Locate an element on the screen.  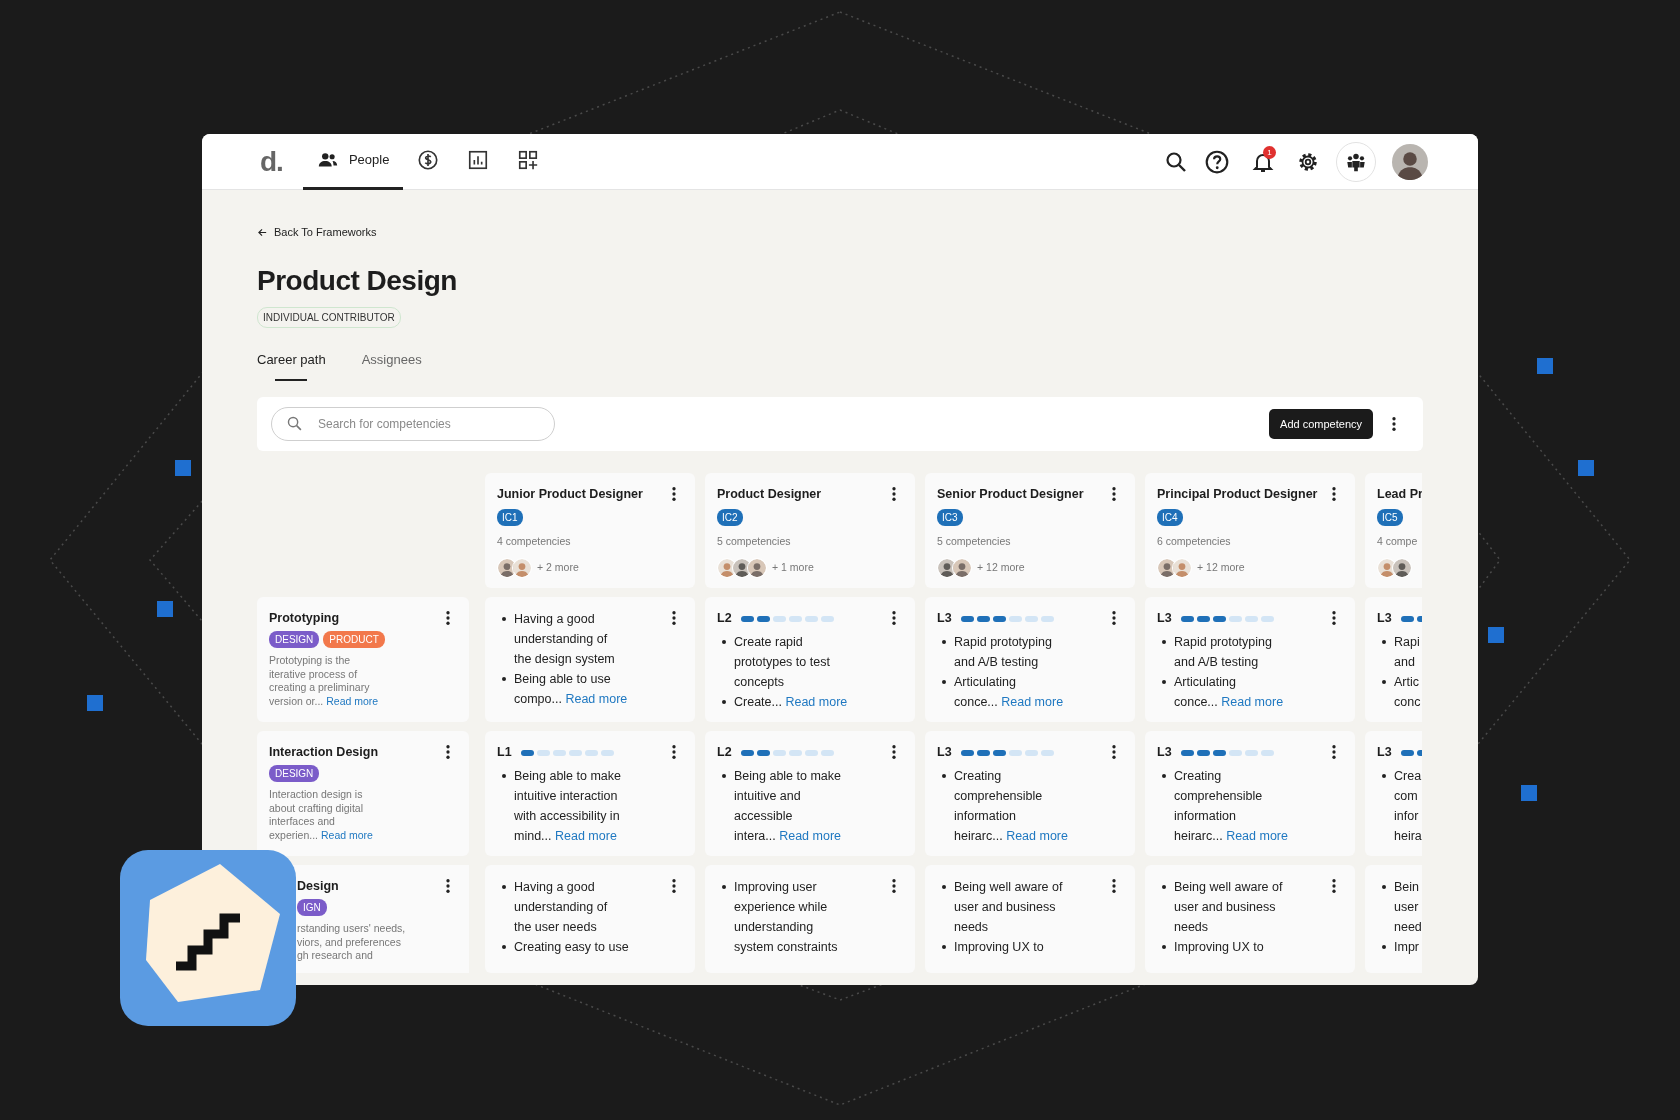
app-logo-icon is located at coordinates (208, 938).